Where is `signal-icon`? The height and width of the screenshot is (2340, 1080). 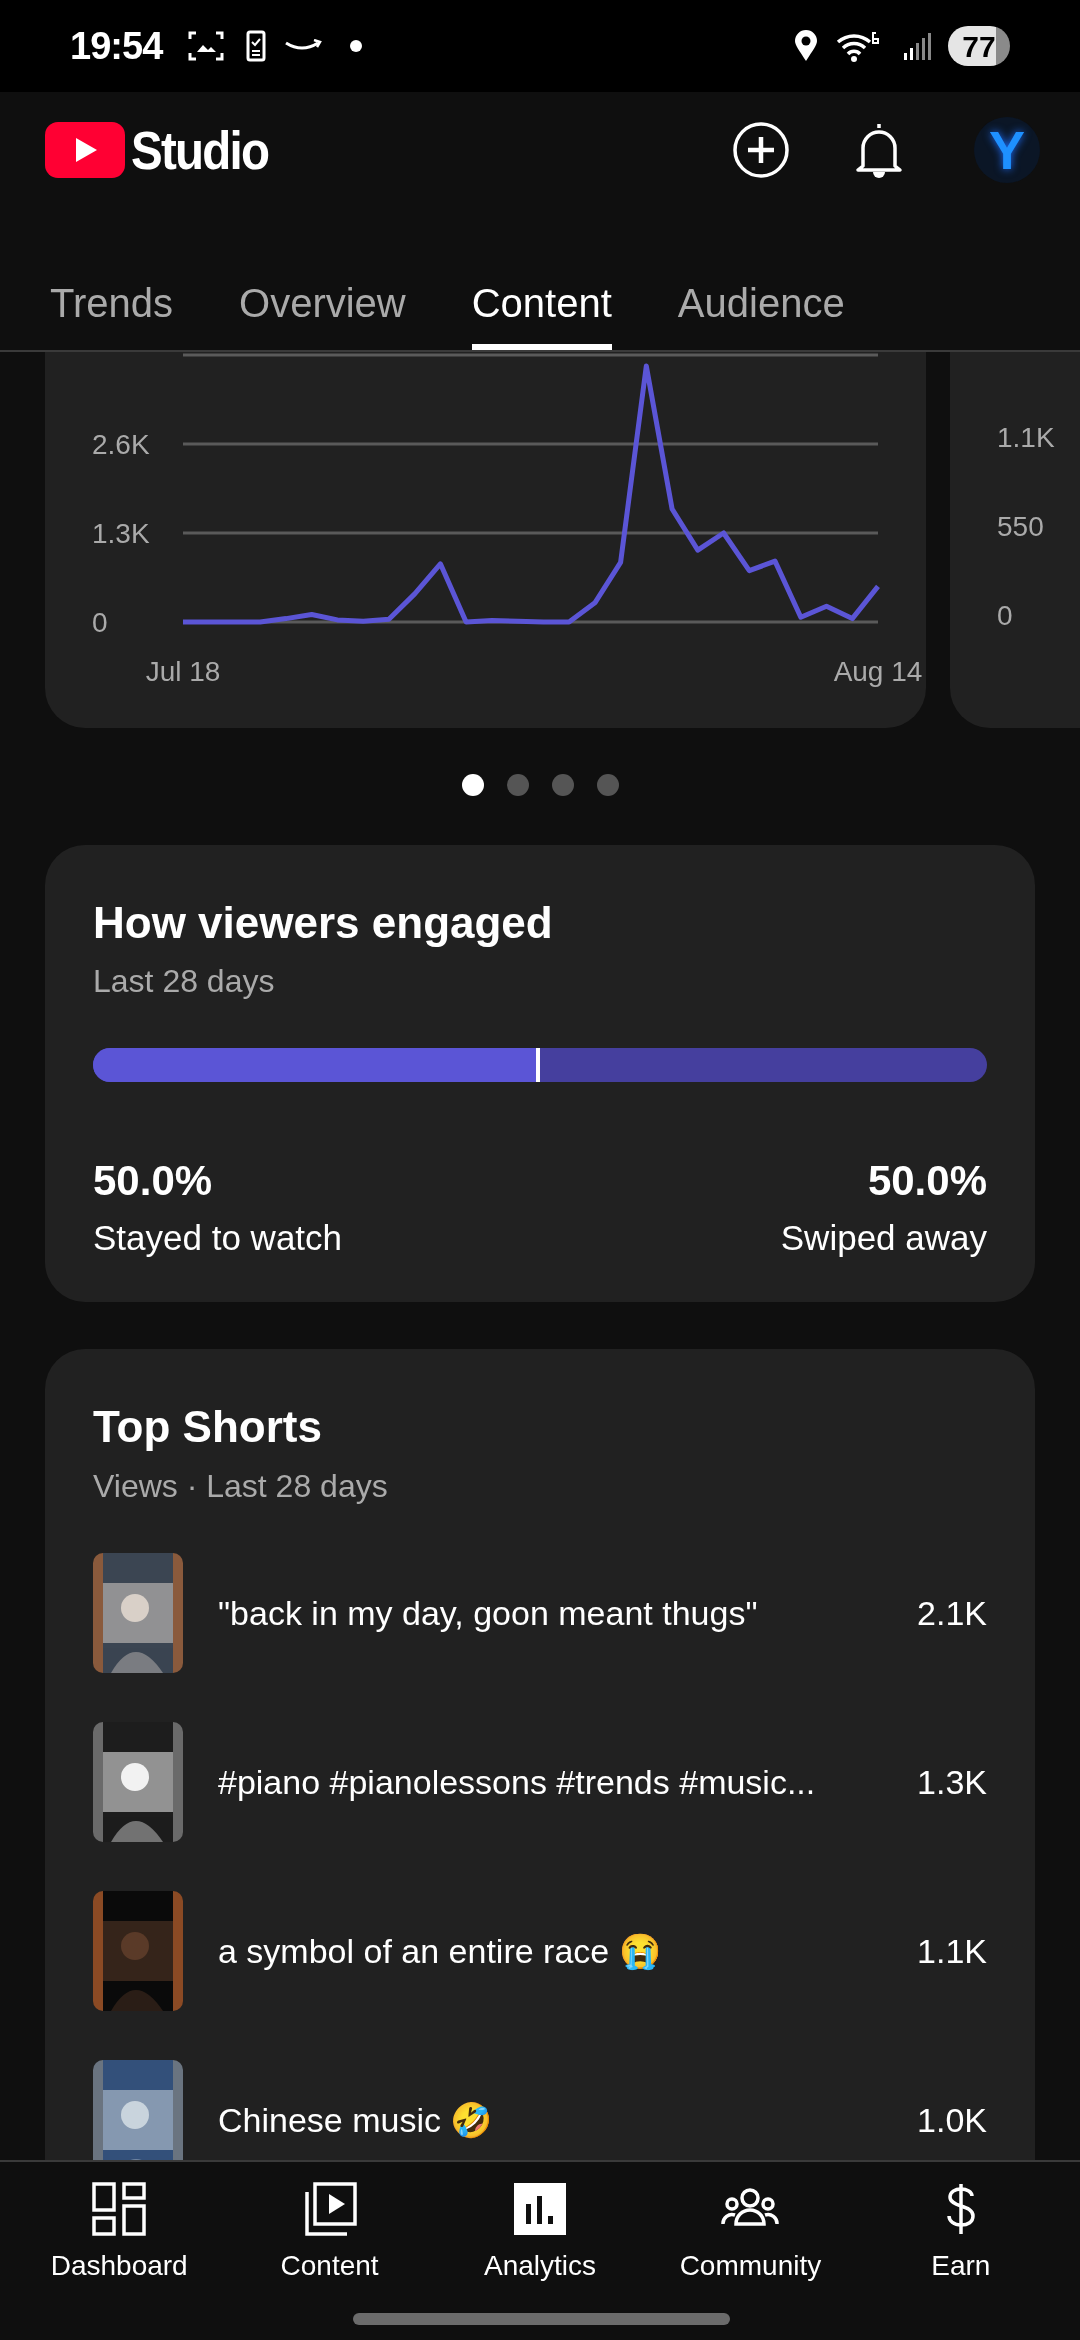
signal-icon is located at coordinates (917, 46).